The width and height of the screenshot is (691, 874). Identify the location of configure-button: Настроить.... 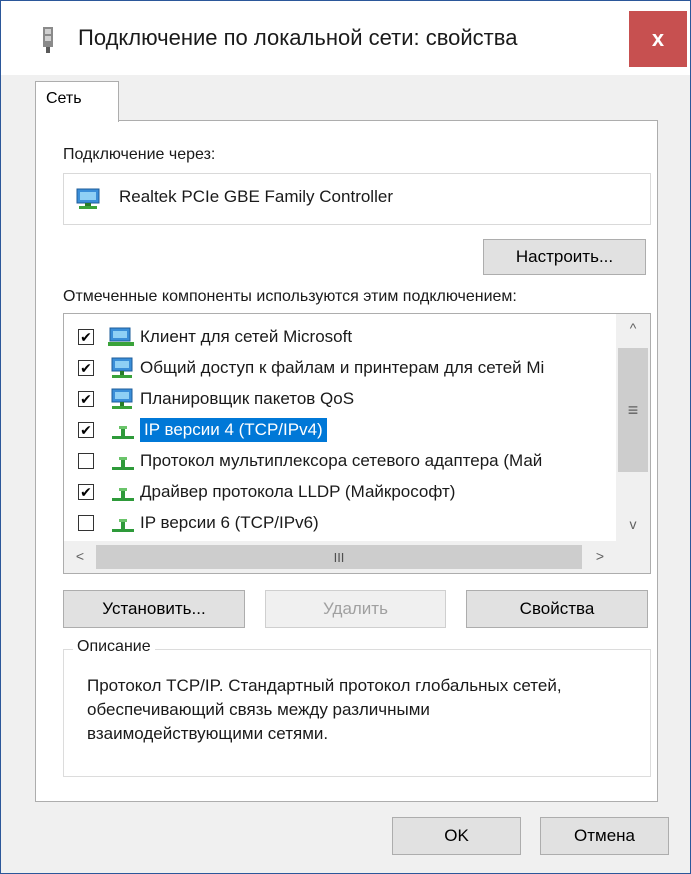
(564, 257).